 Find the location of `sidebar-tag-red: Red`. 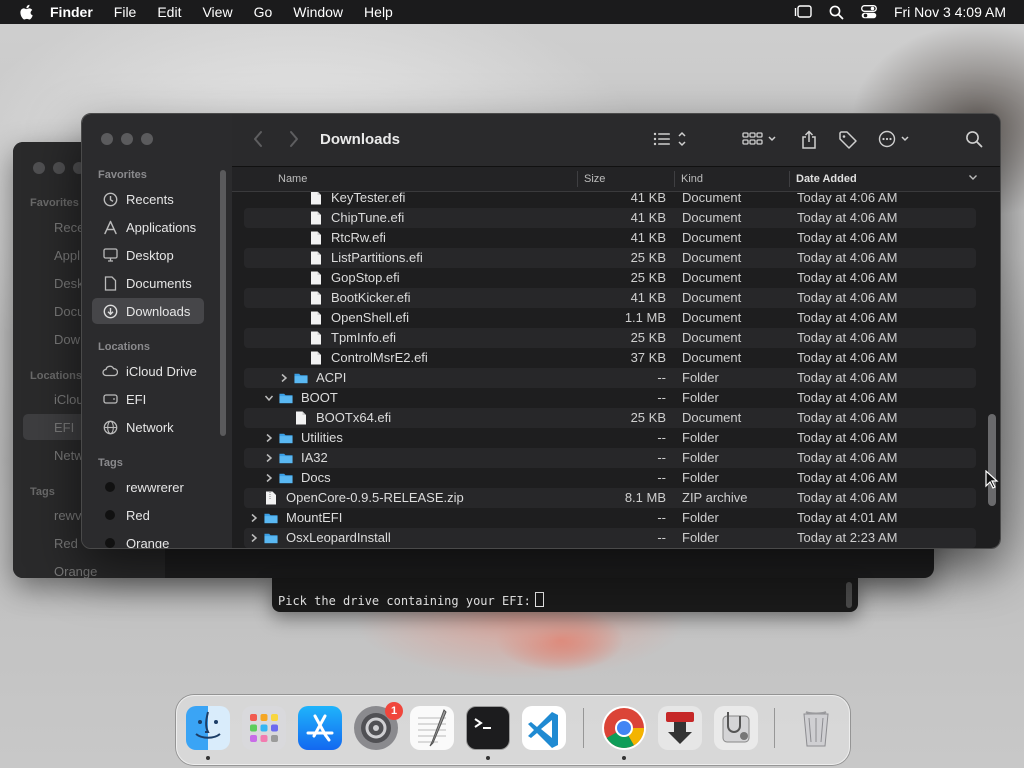

sidebar-tag-red: Red is located at coordinates (148, 515).